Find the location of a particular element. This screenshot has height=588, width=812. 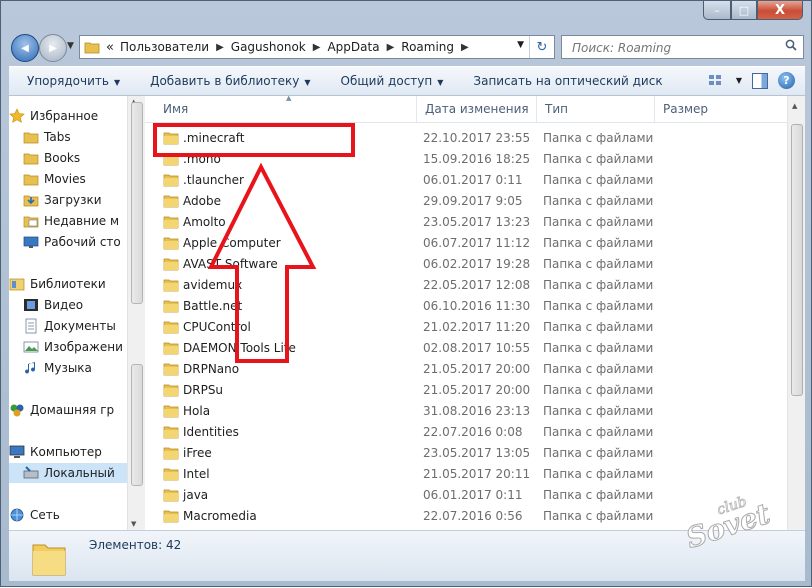

nav-libraries: Библиотеки is located at coordinates (68, 284).